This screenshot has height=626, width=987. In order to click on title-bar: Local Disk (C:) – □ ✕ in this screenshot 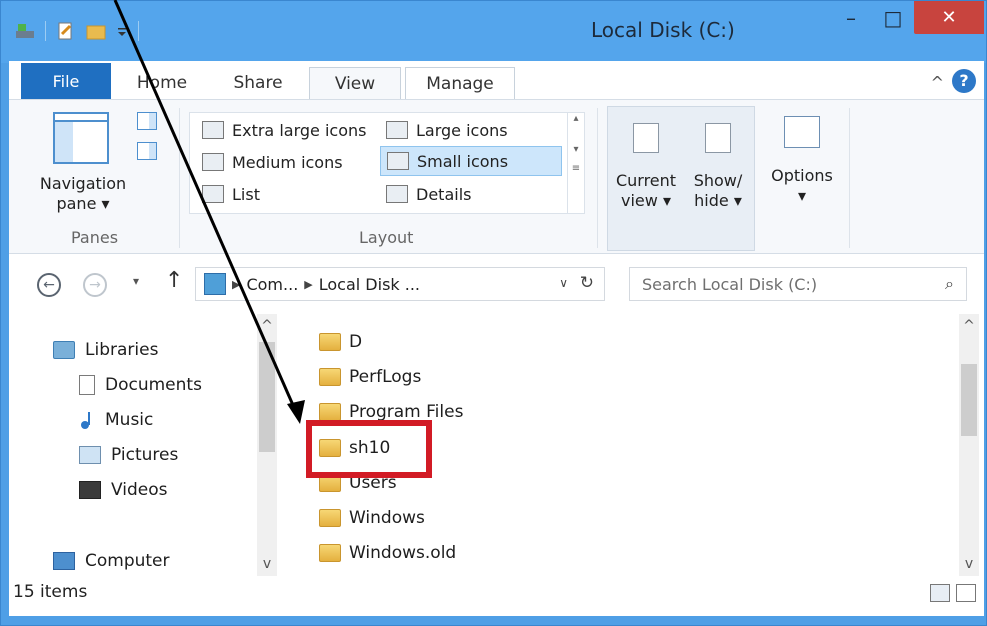, I will do `click(493, 32)`.